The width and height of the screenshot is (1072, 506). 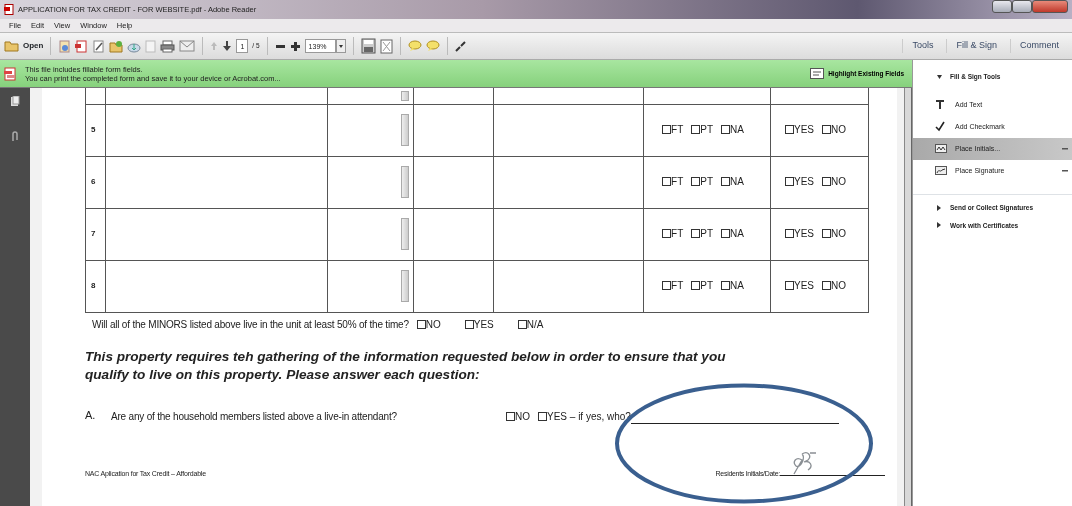 What do you see at coordinates (817, 73) in the screenshot?
I see `fields-icon` at bounding box center [817, 73].